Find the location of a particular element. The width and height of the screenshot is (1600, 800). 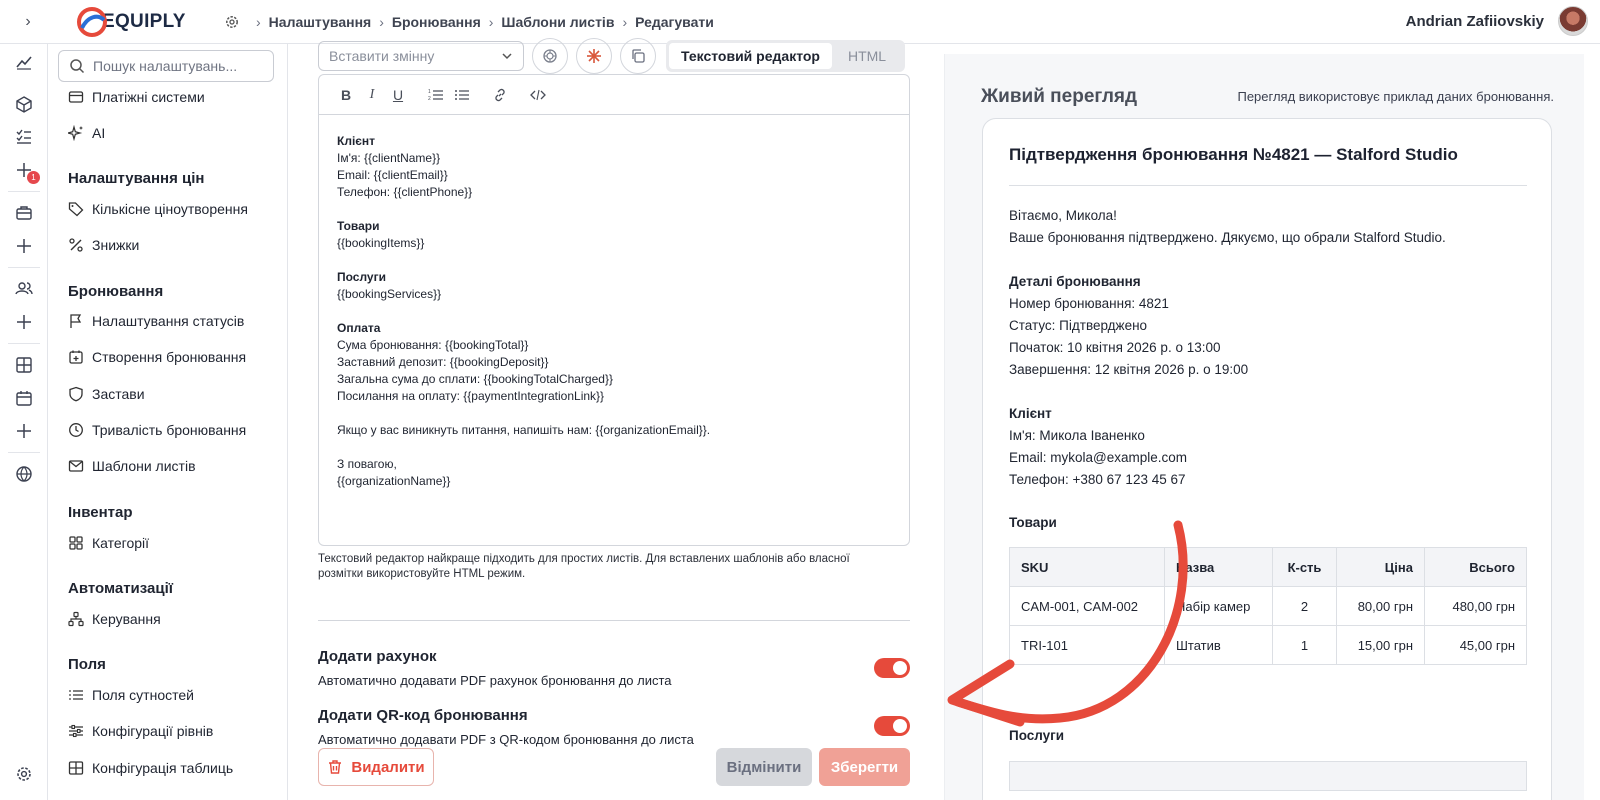

sidebar-item-label: AI is located at coordinates (99, 133).